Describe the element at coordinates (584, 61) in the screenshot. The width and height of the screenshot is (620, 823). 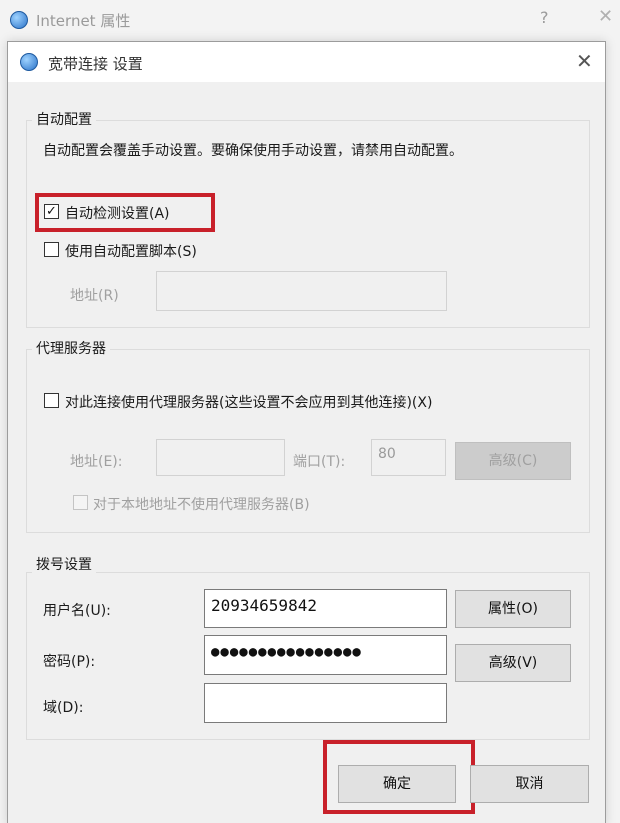
I see `dialog-close-icon: ✕` at that location.